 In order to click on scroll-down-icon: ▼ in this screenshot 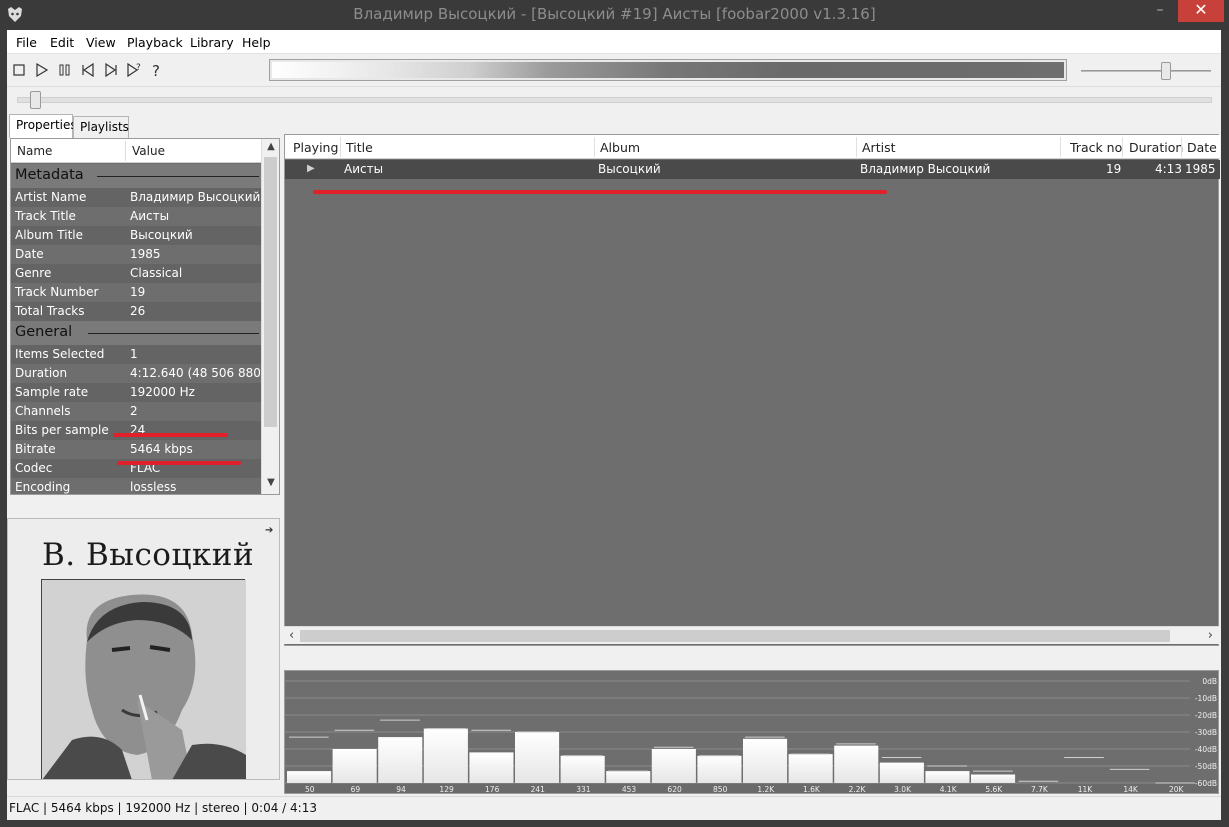, I will do `click(270, 485)`.